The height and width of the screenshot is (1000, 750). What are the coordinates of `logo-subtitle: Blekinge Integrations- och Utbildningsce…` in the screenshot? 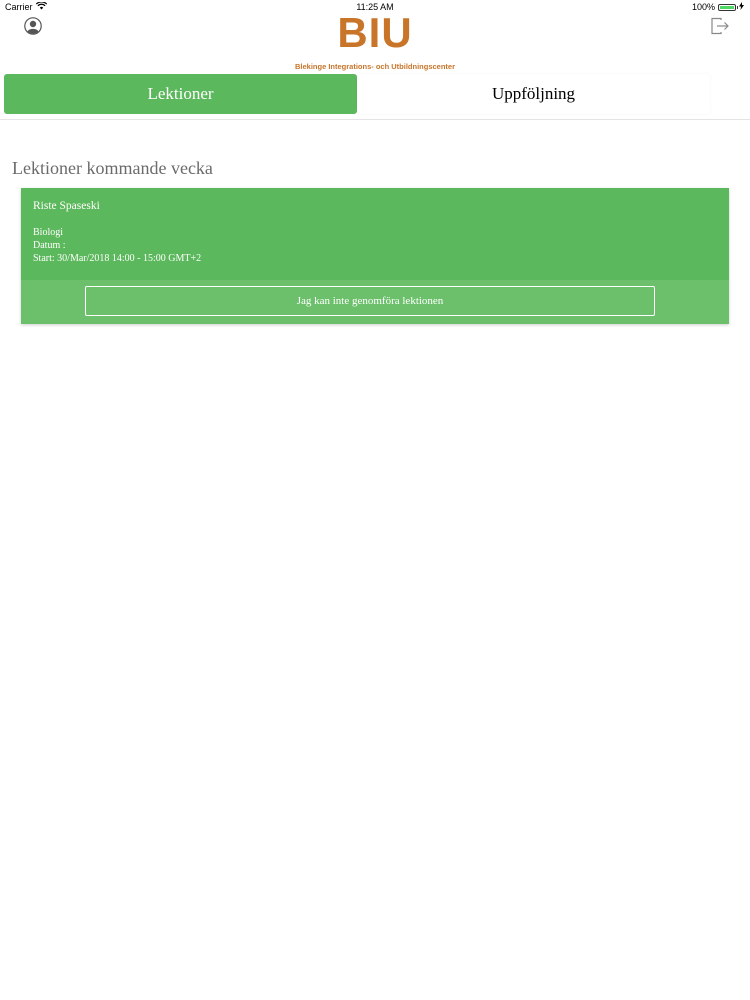 It's located at (375, 66).